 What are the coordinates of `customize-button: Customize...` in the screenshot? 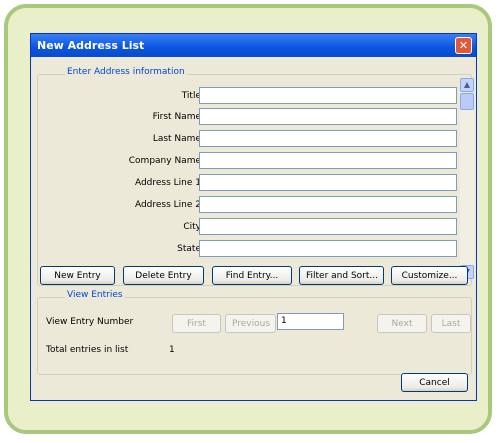 It's located at (429, 275).